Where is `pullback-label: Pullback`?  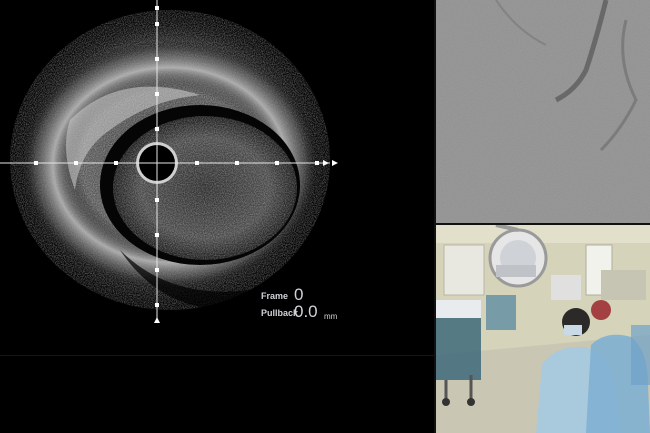 pullback-label: Pullback is located at coordinates (280, 313).